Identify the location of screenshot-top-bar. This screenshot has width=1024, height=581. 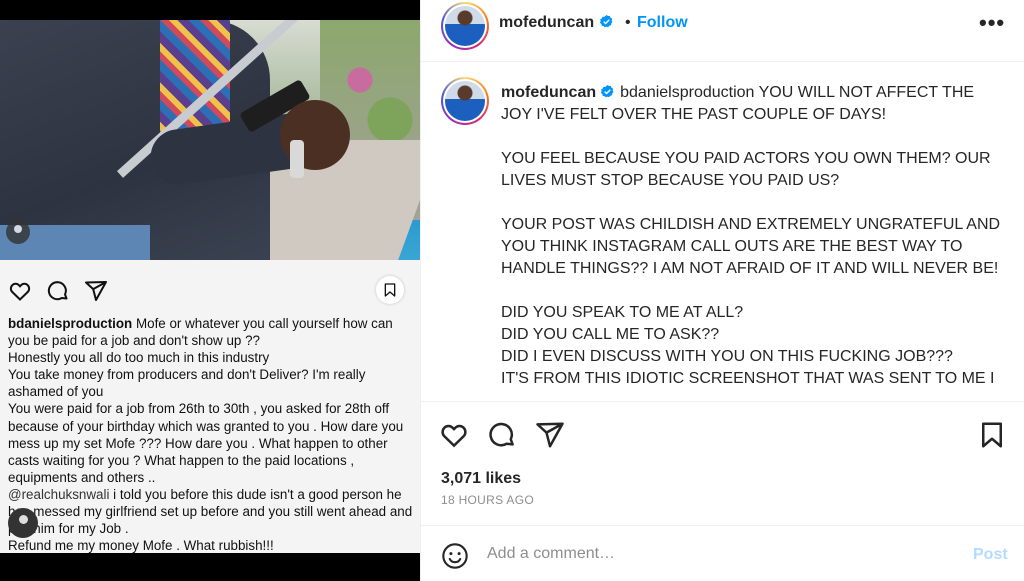
(210, 10).